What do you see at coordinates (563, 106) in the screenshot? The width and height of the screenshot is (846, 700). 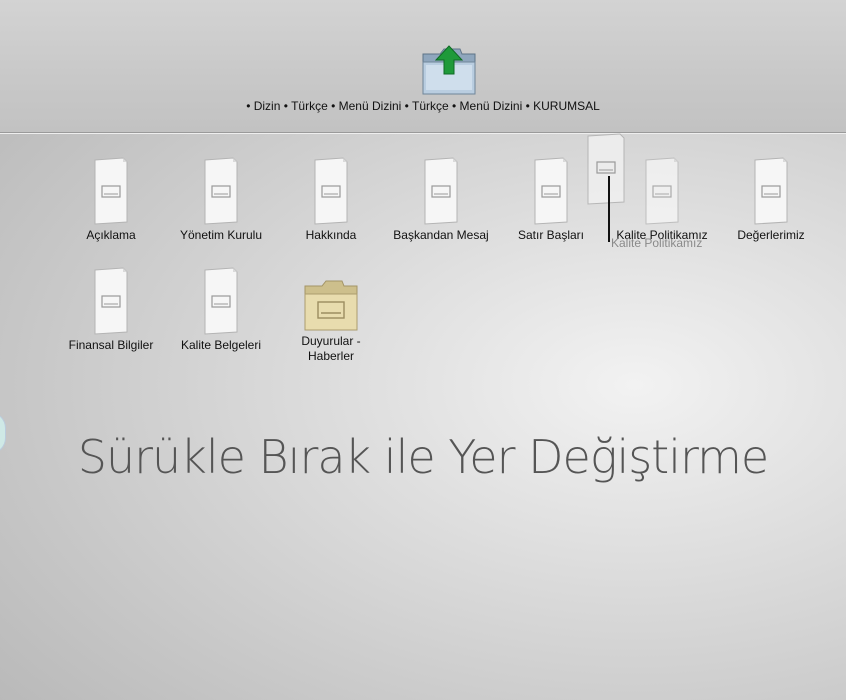 I see `breadcrumb-item: • KURUMSAL` at bounding box center [563, 106].